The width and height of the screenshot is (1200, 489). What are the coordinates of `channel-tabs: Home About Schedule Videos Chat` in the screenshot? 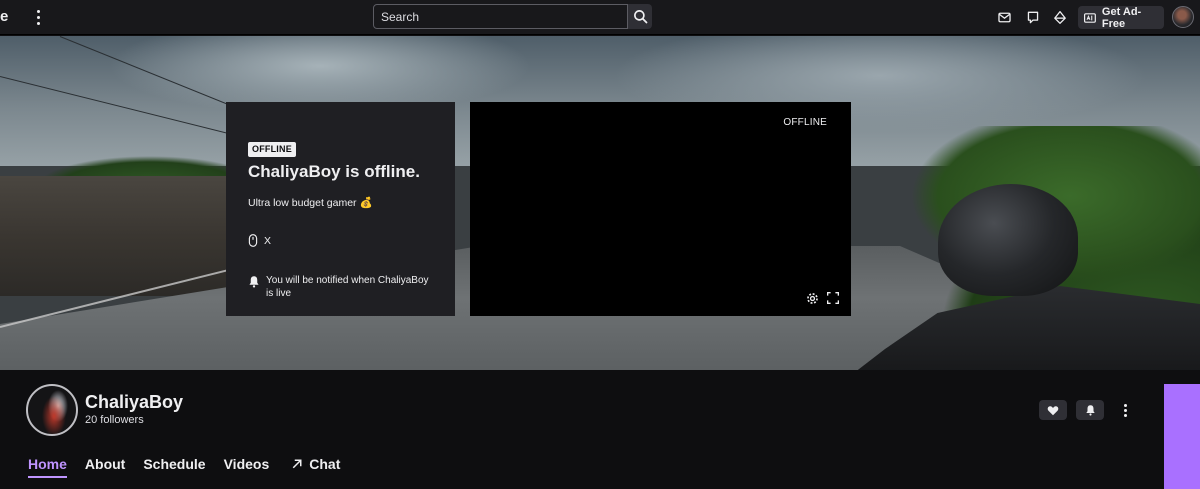 It's located at (193, 467).